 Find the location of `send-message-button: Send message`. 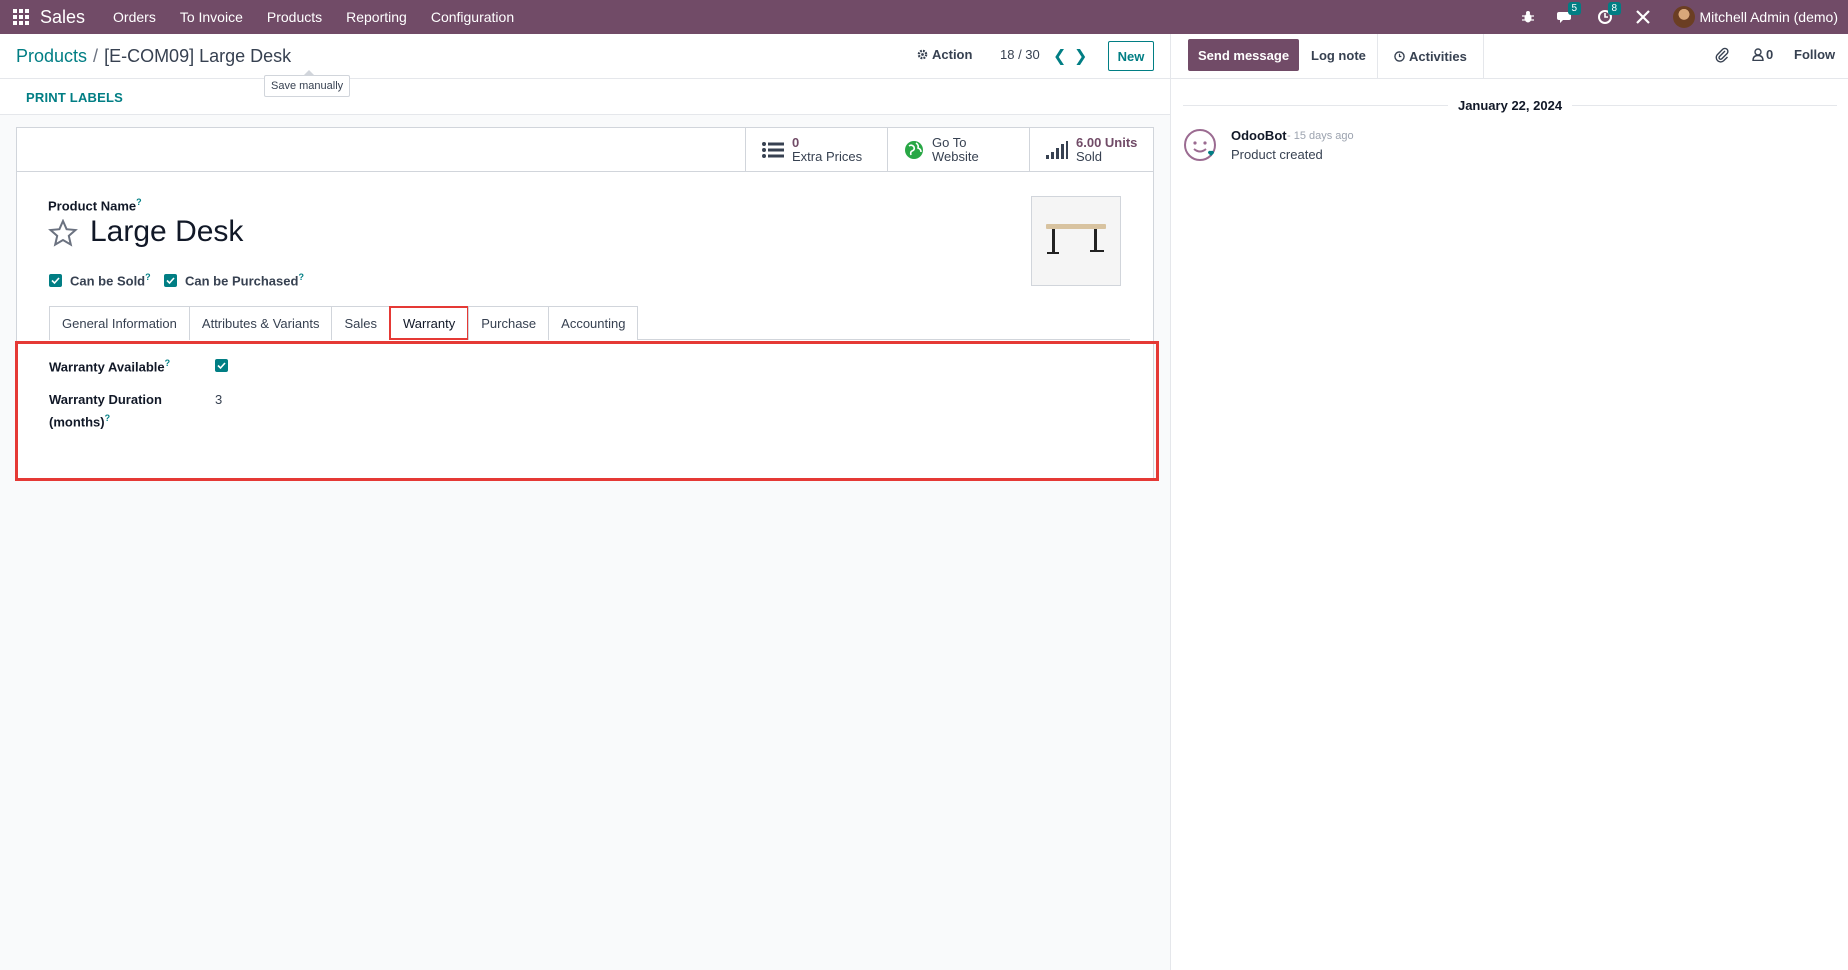

send-message-button: Send message is located at coordinates (1244, 55).